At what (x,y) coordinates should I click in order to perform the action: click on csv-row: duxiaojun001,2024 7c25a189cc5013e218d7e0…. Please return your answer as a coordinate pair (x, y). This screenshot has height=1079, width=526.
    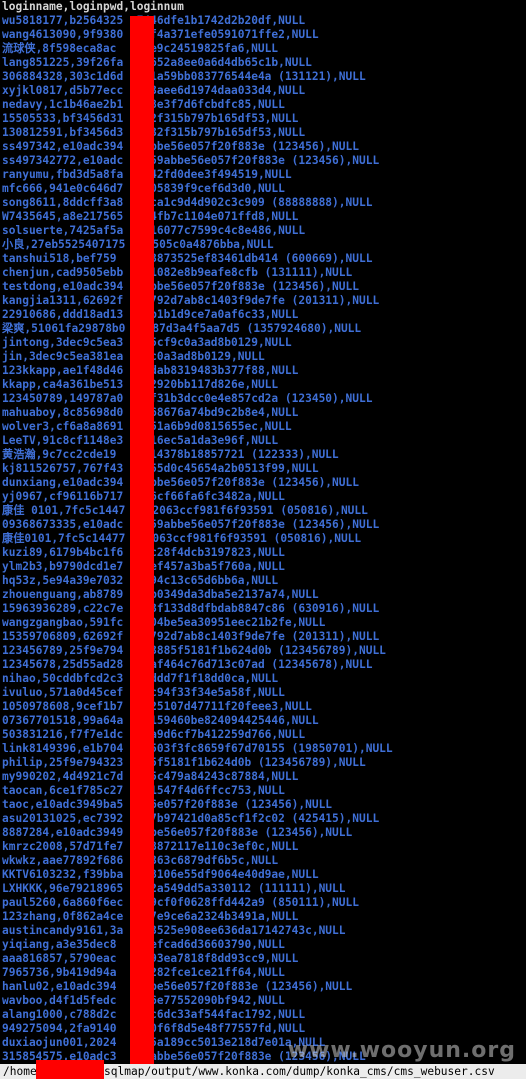
    Looking at the image, I should click on (164, 1042).